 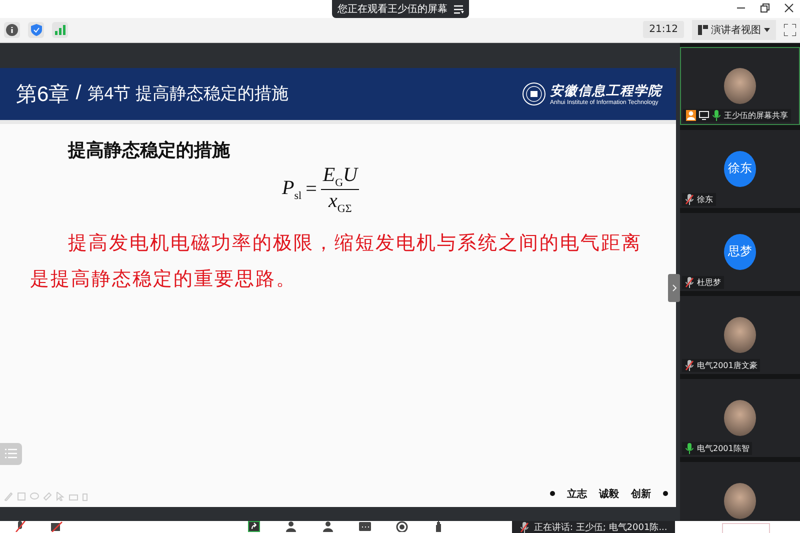 What do you see at coordinates (756, 115) in the screenshot?
I see `participant-name: 王少伍的屏幕共享` at bounding box center [756, 115].